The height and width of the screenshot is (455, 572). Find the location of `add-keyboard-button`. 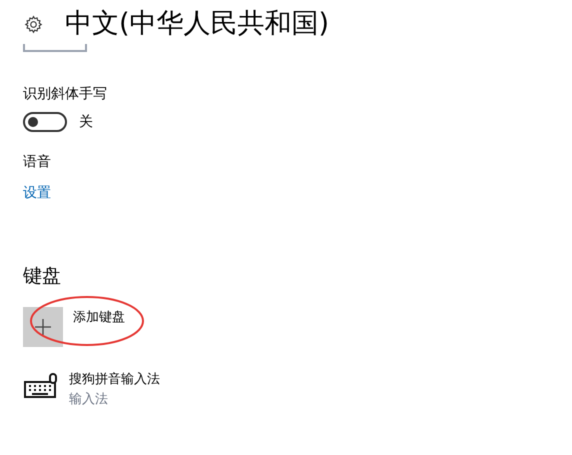

add-keyboard-button is located at coordinates (43, 327).